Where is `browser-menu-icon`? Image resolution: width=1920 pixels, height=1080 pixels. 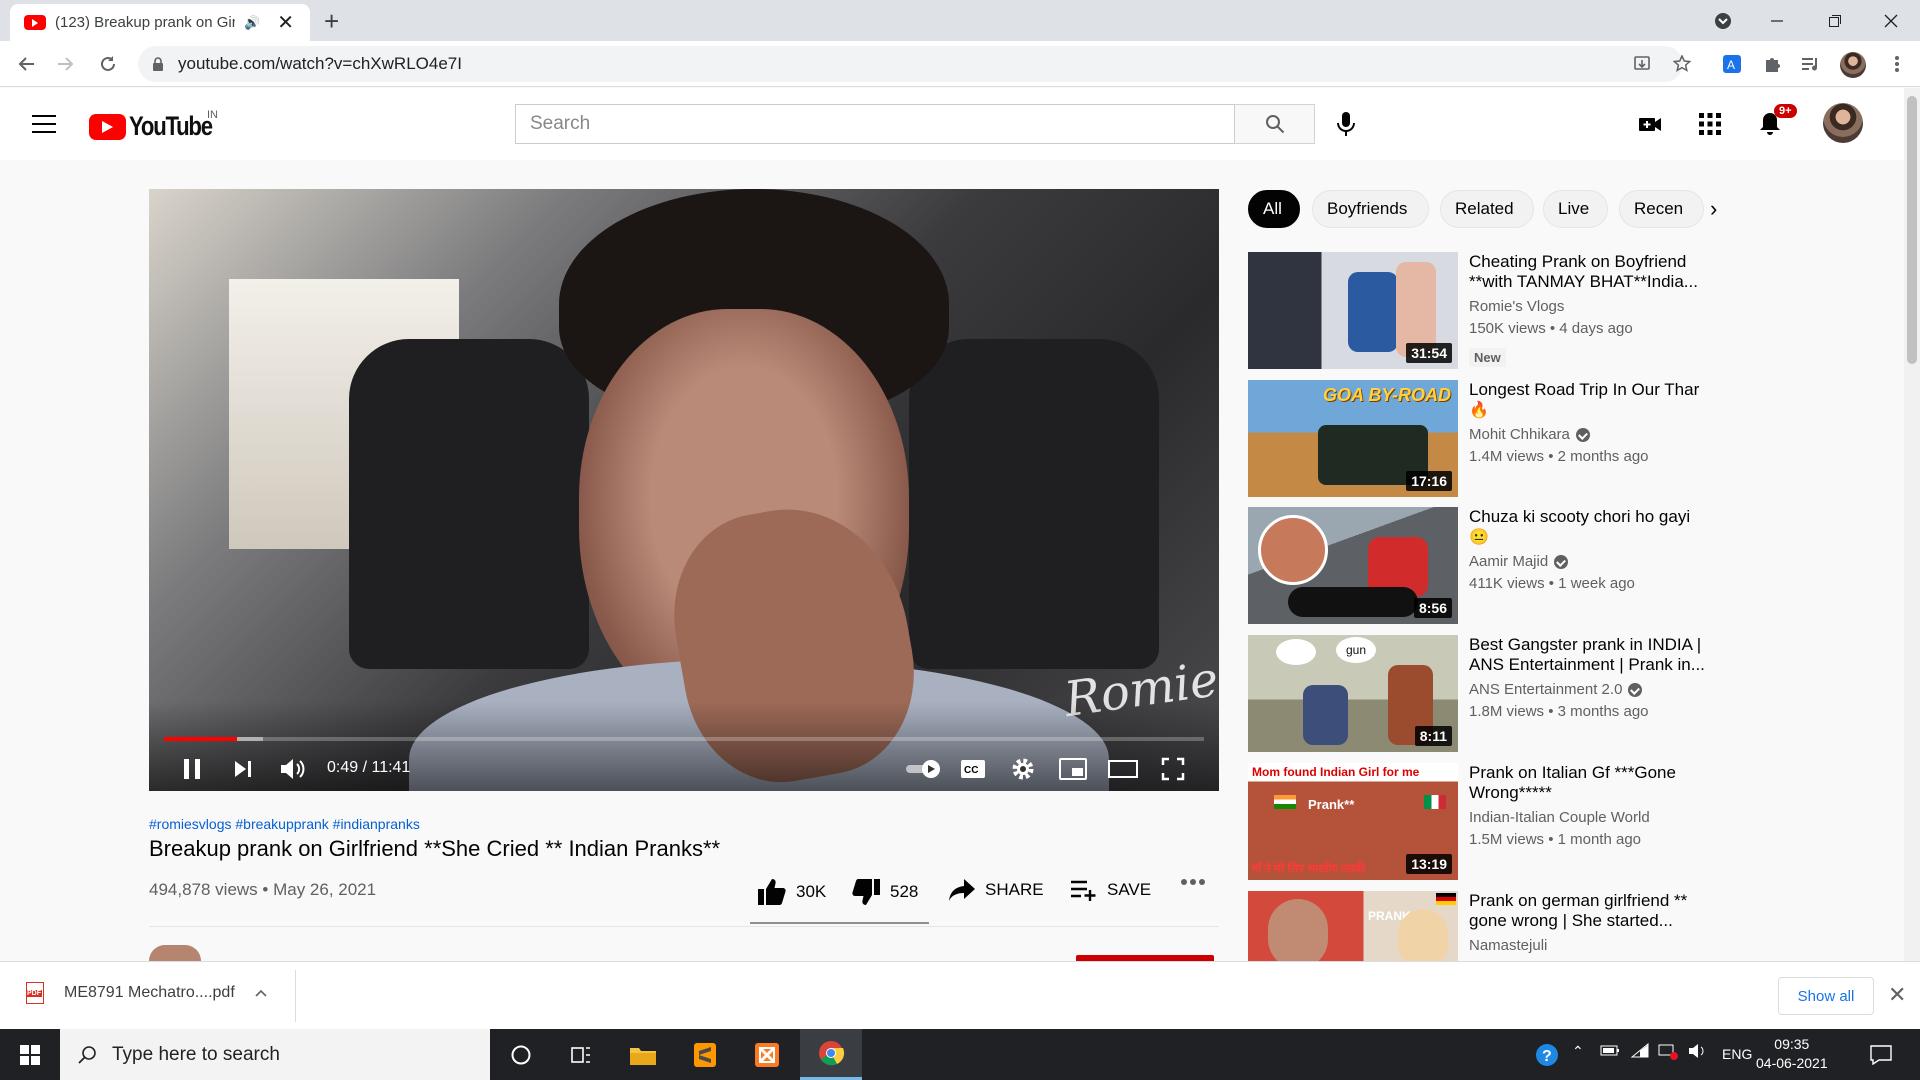
browser-menu-icon is located at coordinates (1897, 64).